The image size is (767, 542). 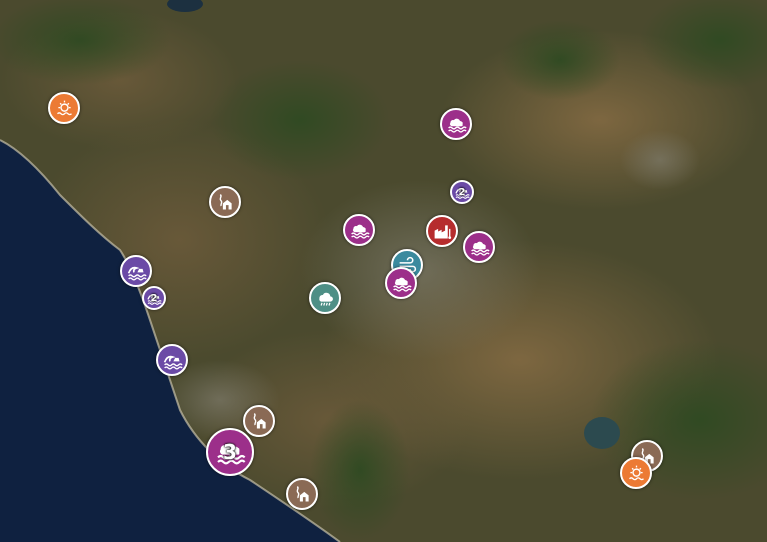 What do you see at coordinates (602, 433) in the screenshot?
I see `lake` at bounding box center [602, 433].